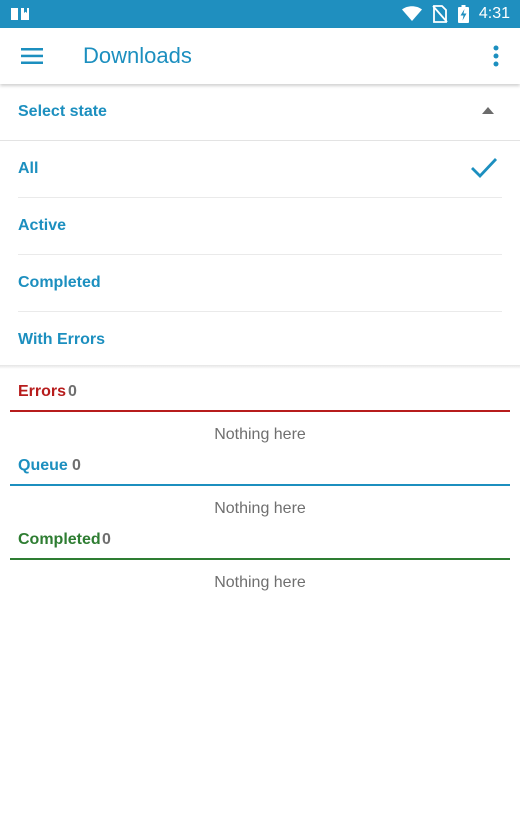  Describe the element at coordinates (20, 14) in the screenshot. I see `book-icon` at that location.